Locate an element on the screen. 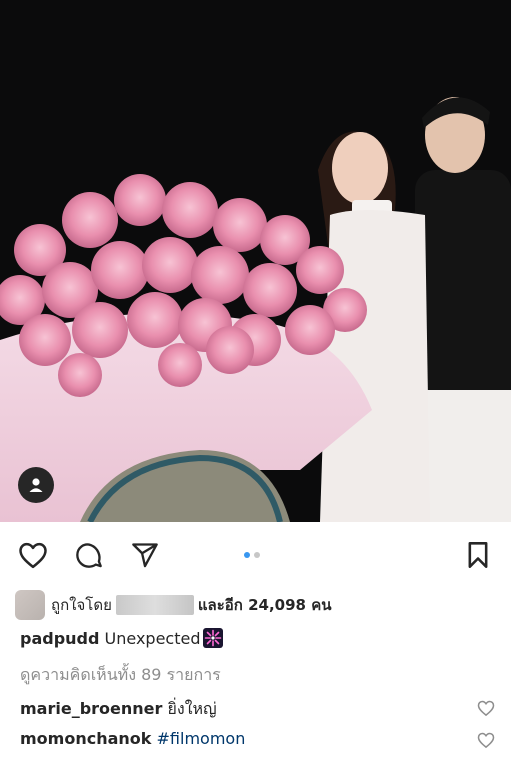 The height and width of the screenshot is (762, 511). caption-text: Unexpected is located at coordinates (152, 638).